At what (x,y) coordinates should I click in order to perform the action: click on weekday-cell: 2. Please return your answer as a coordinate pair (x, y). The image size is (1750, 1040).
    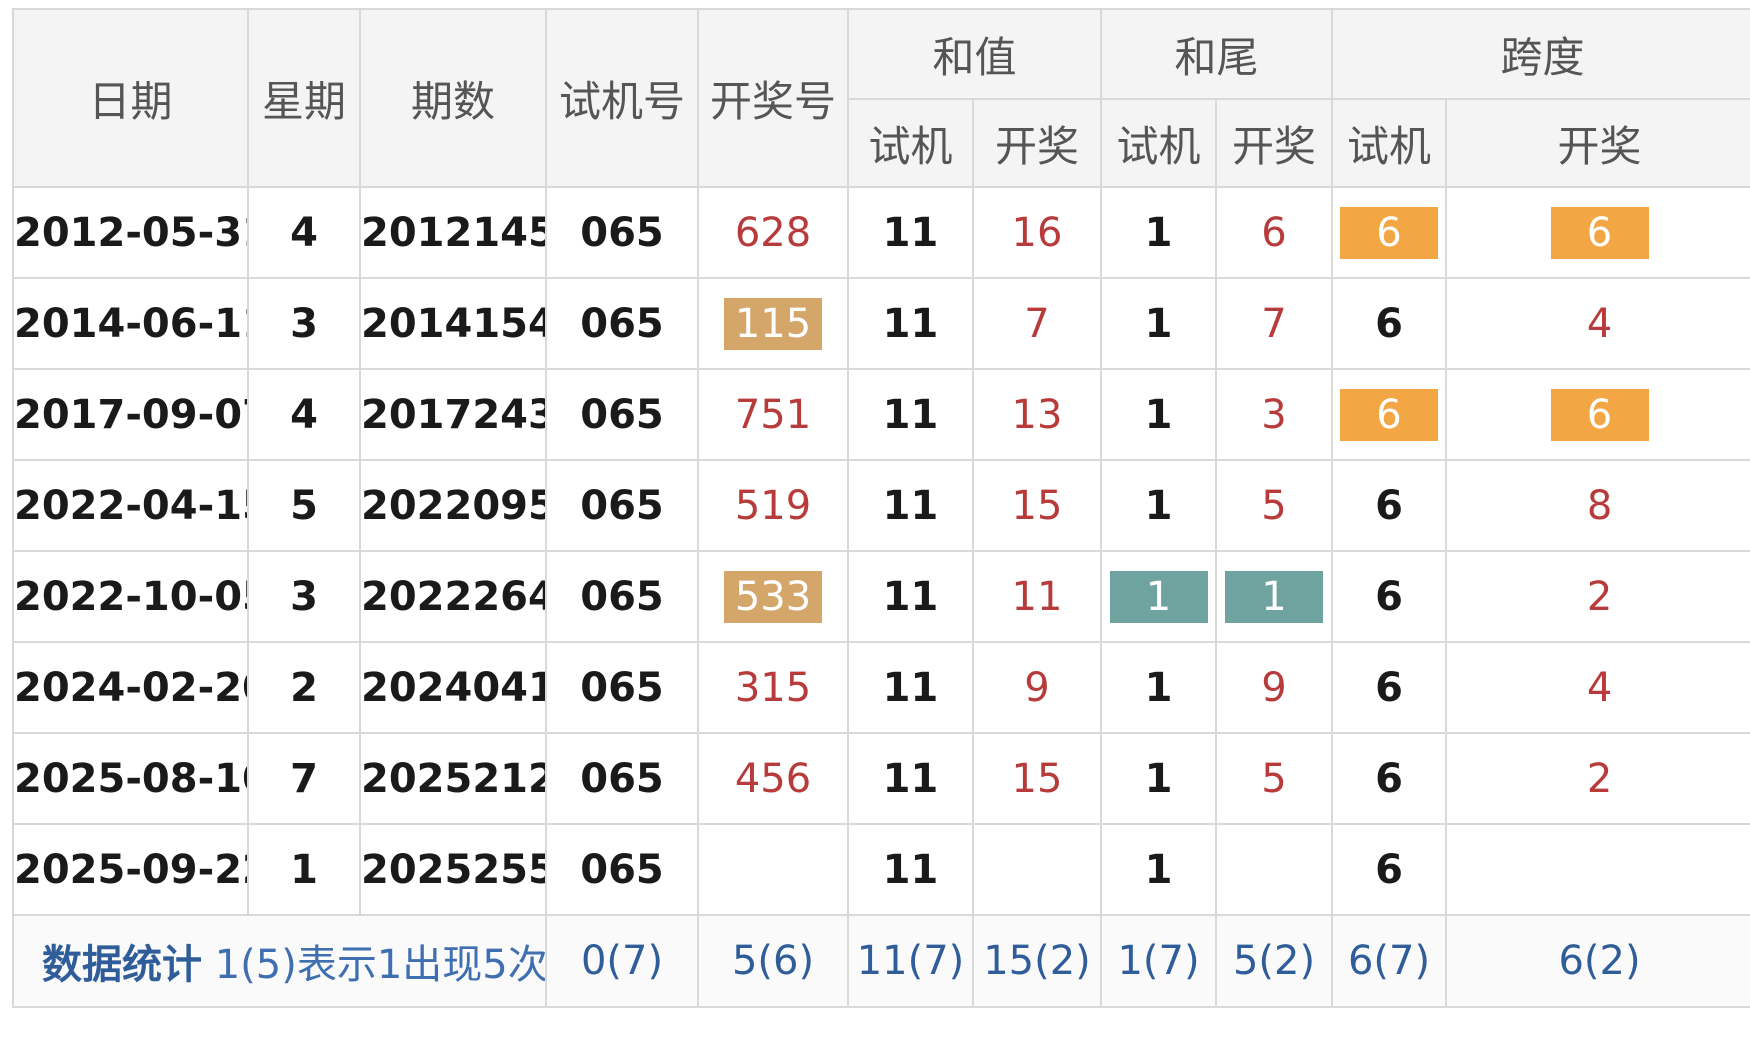
    Looking at the image, I should click on (304, 687).